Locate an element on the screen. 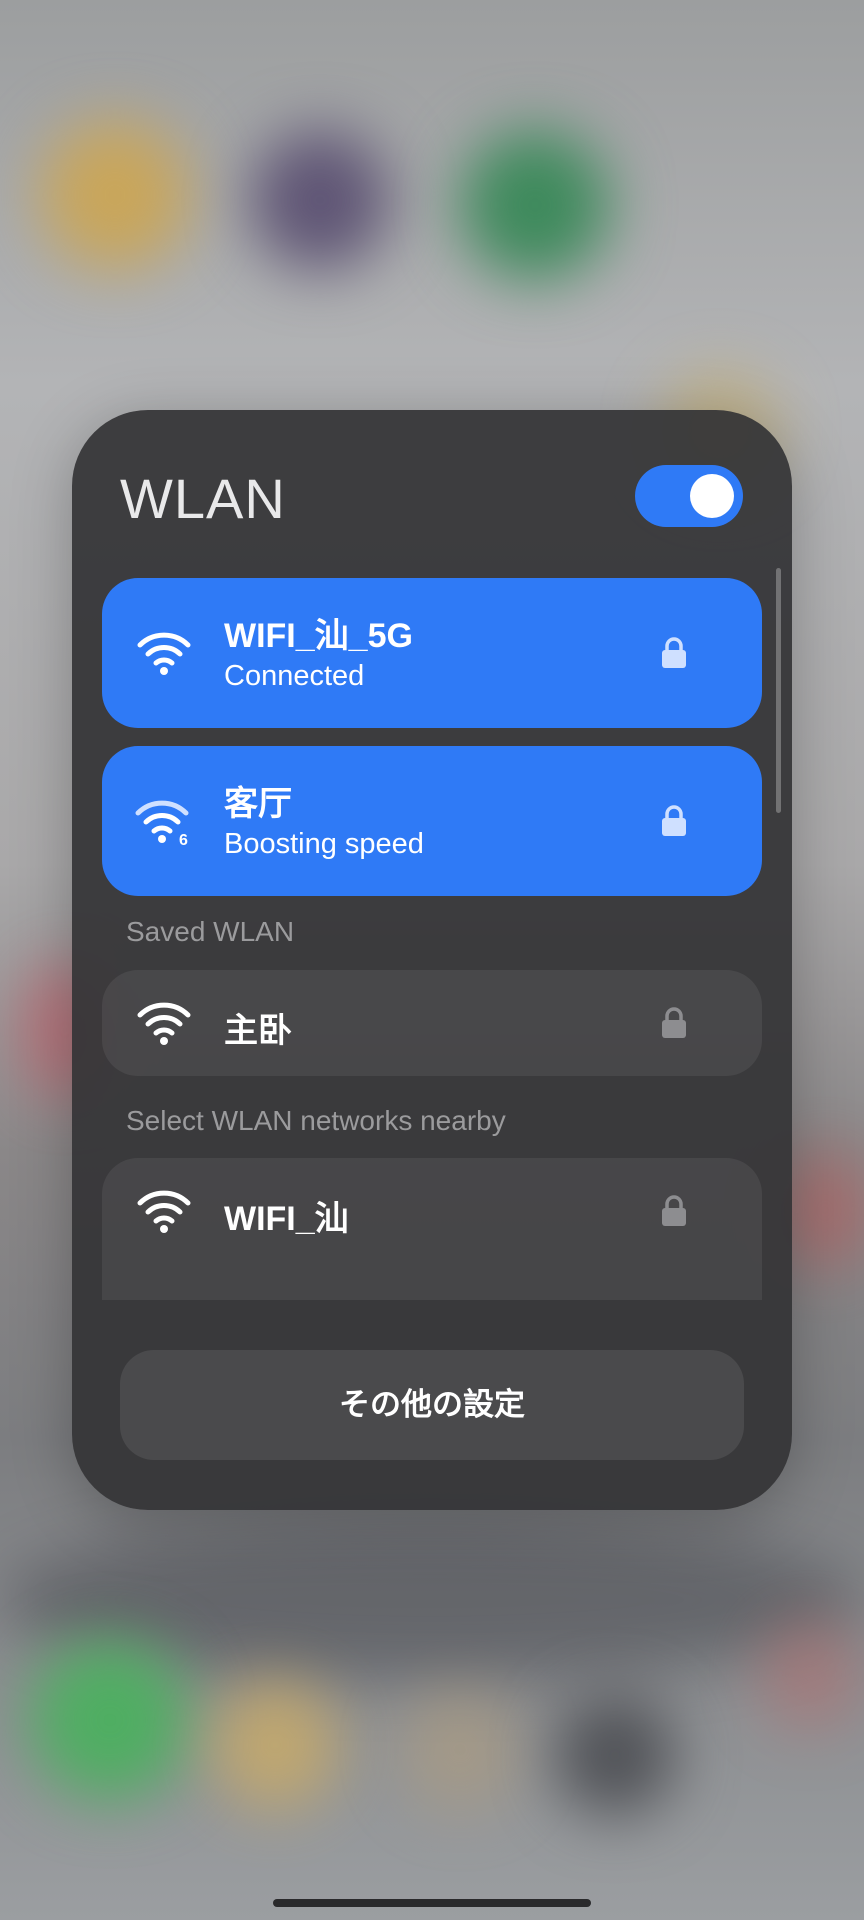  wifi-6-icon: 6 is located at coordinates (162, 824).